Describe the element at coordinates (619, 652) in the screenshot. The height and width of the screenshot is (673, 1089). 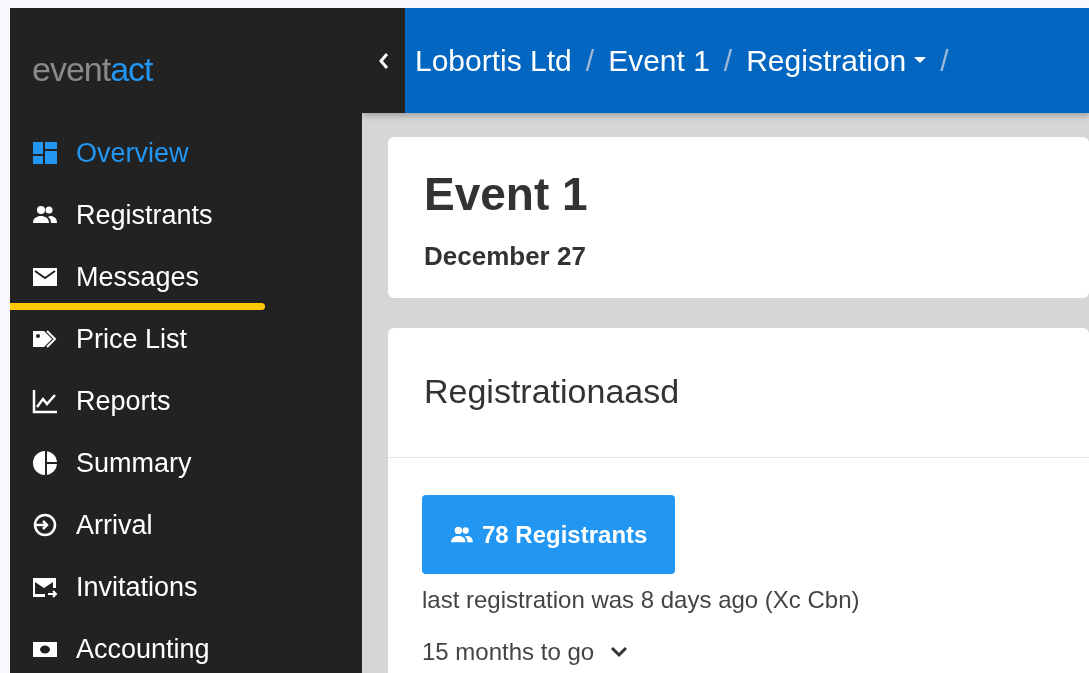
I see `chevron-down-icon` at that location.